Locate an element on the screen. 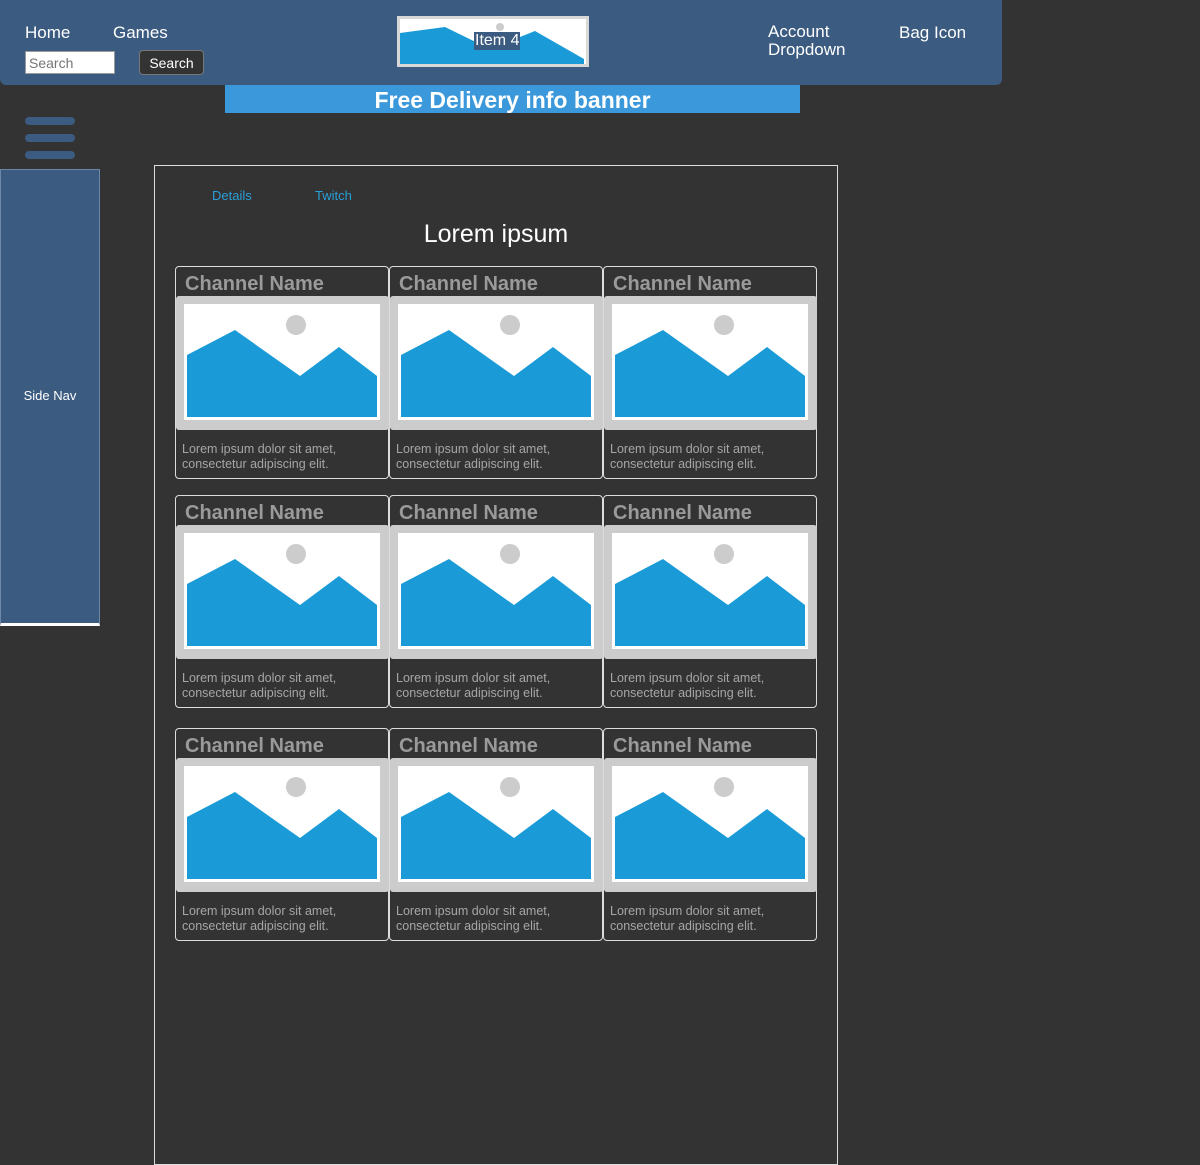 This screenshot has height=1165, width=1200. bag-icon: Bag Icon is located at coordinates (932, 33).